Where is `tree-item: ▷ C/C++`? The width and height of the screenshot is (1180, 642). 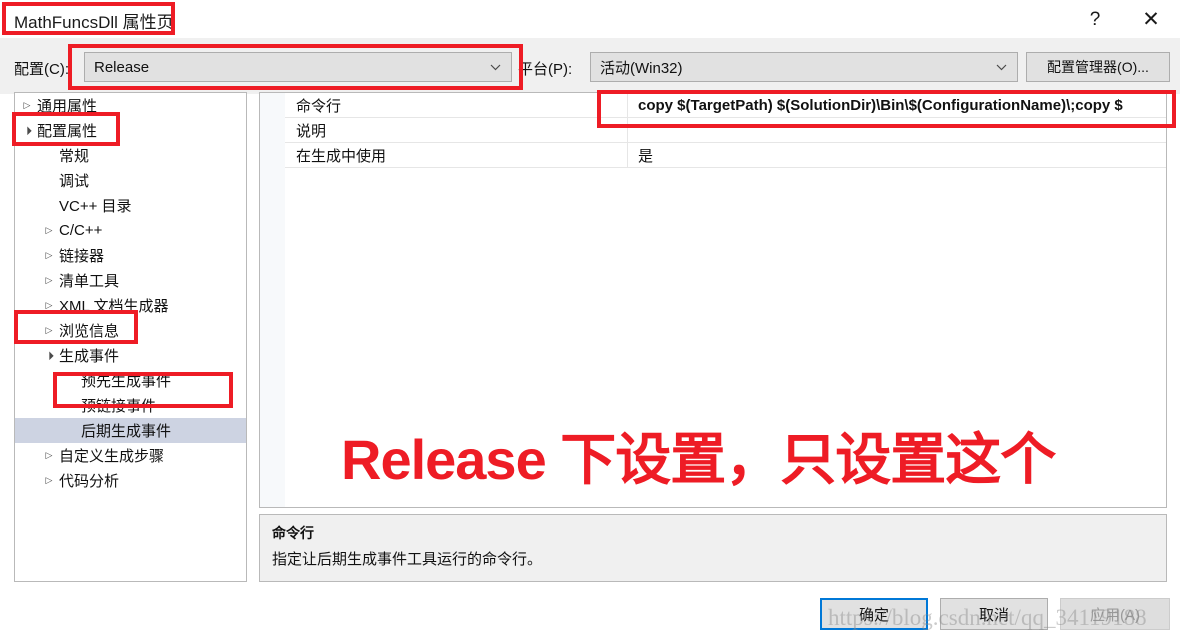 tree-item: ▷ C/C++ is located at coordinates (130, 230).